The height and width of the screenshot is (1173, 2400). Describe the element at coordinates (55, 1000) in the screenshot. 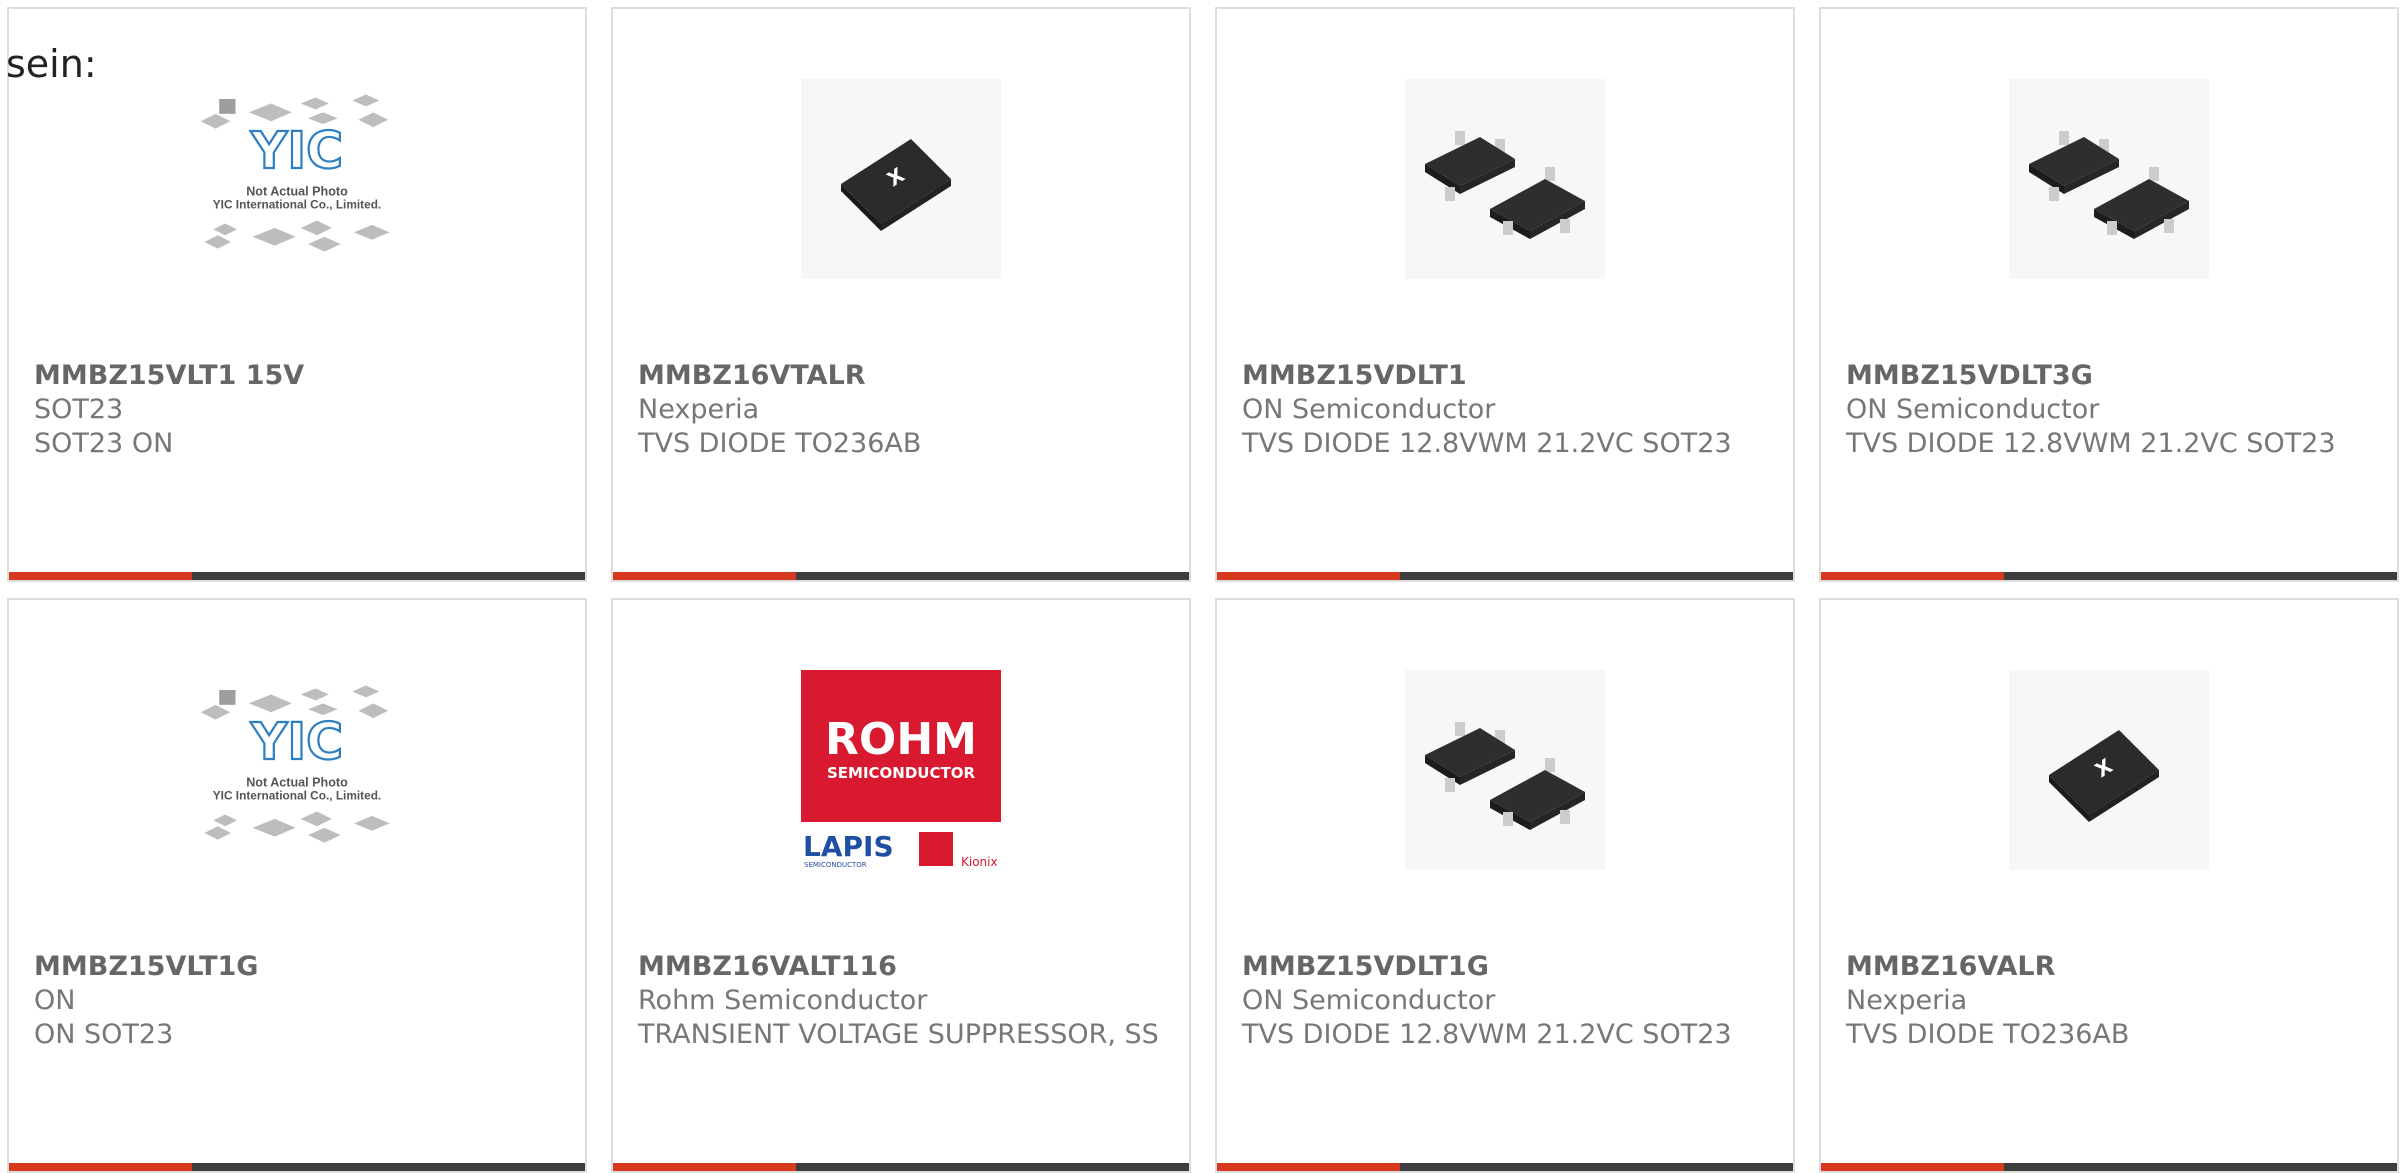

I see `product-manufacturer: ON` at that location.